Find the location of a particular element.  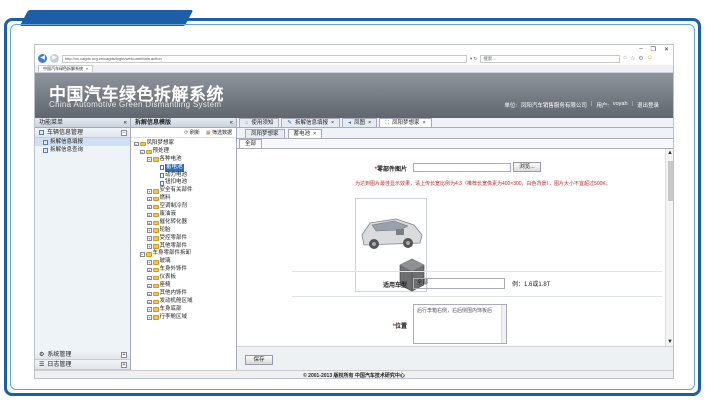

tree-node: + 轮胎 is located at coordinates (185, 231).